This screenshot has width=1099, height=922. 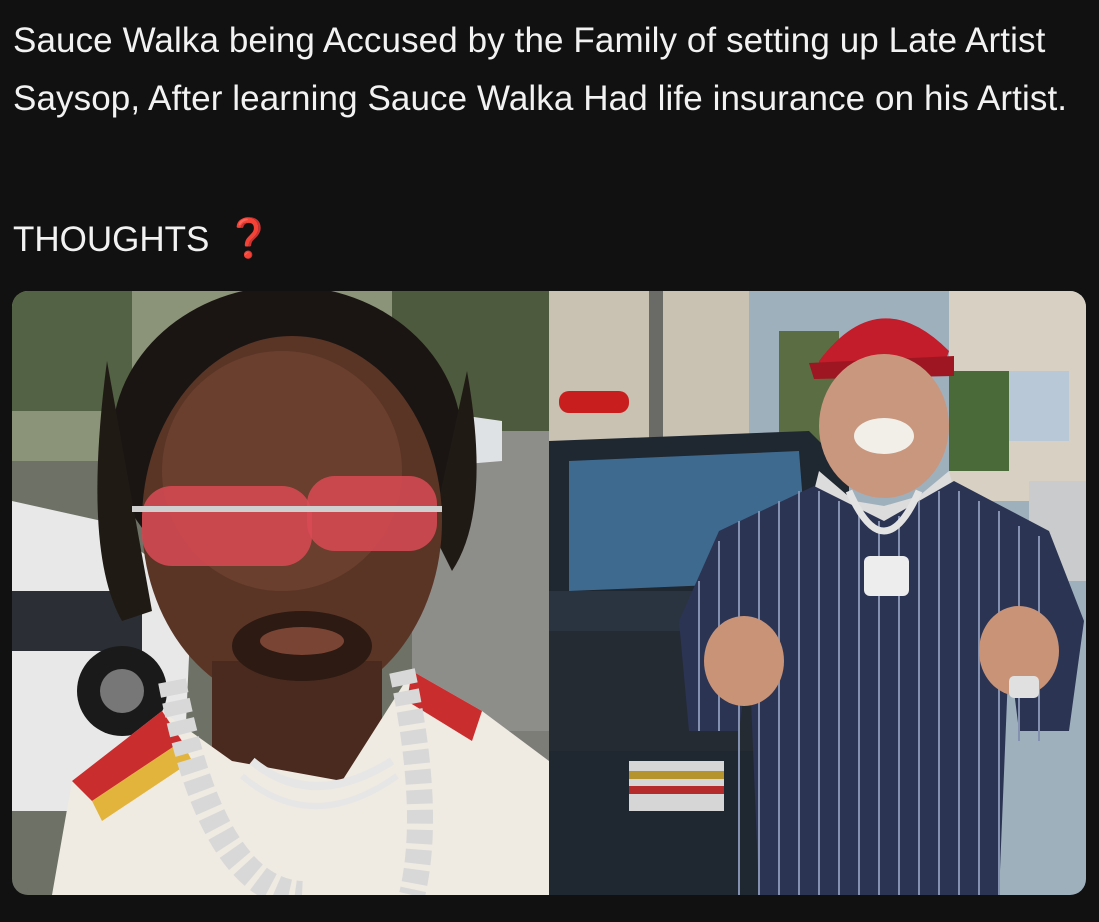 I want to click on red-question-mark-icon: ❓, so click(x=249, y=239).